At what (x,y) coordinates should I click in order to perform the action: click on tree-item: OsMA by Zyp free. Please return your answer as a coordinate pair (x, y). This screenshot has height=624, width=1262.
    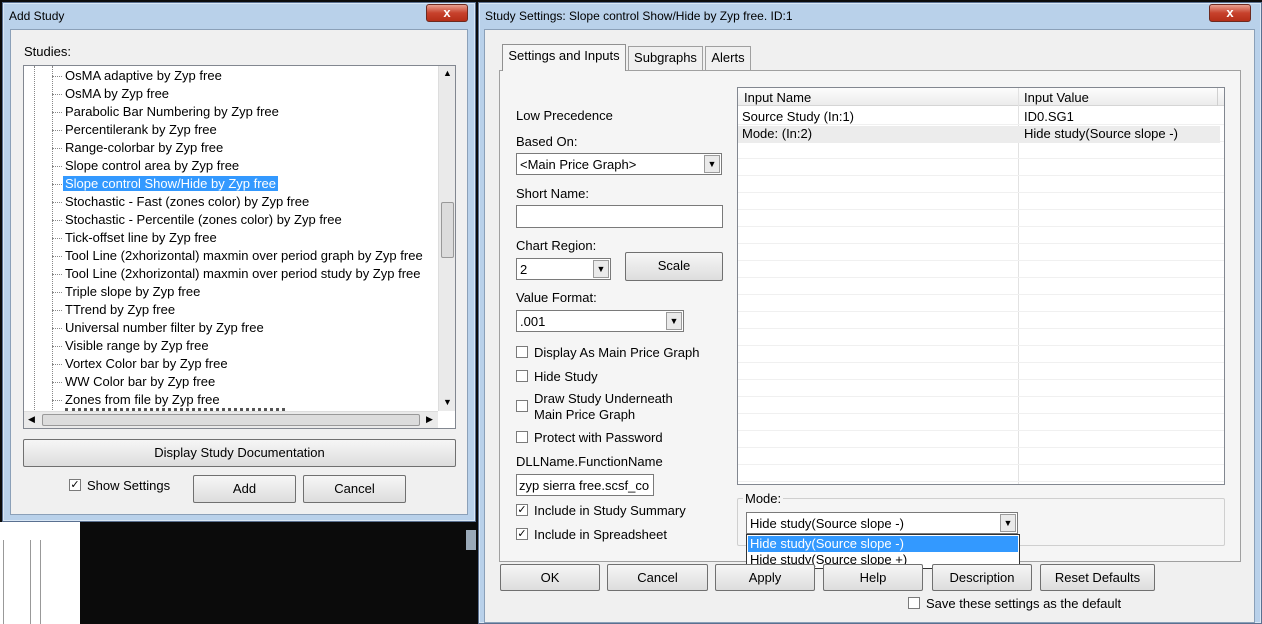
    Looking at the image, I should click on (117, 93).